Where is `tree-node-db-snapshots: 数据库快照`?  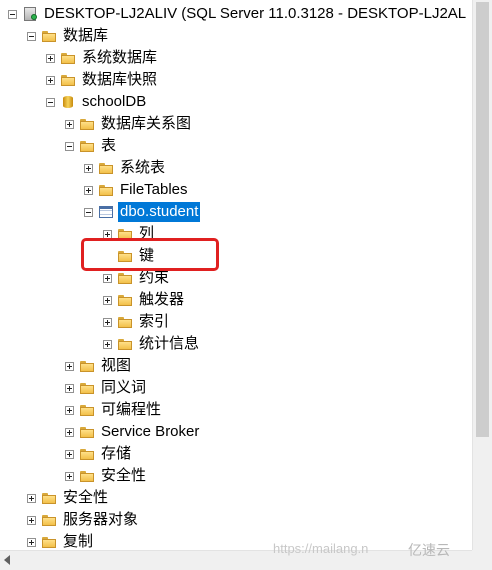 tree-node-db-snapshots: 数据库快照 is located at coordinates (102, 80).